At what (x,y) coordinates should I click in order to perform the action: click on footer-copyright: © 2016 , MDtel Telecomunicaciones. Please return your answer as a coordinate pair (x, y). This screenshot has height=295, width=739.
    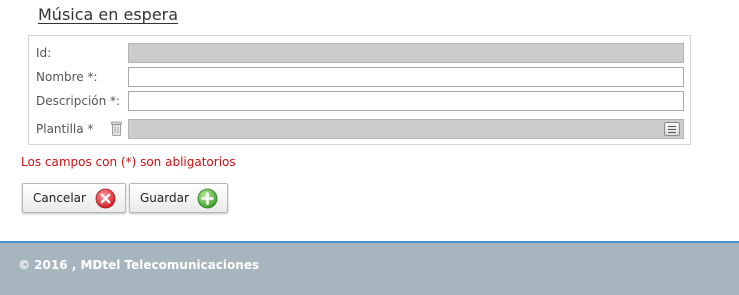
    Looking at the image, I should click on (139, 265).